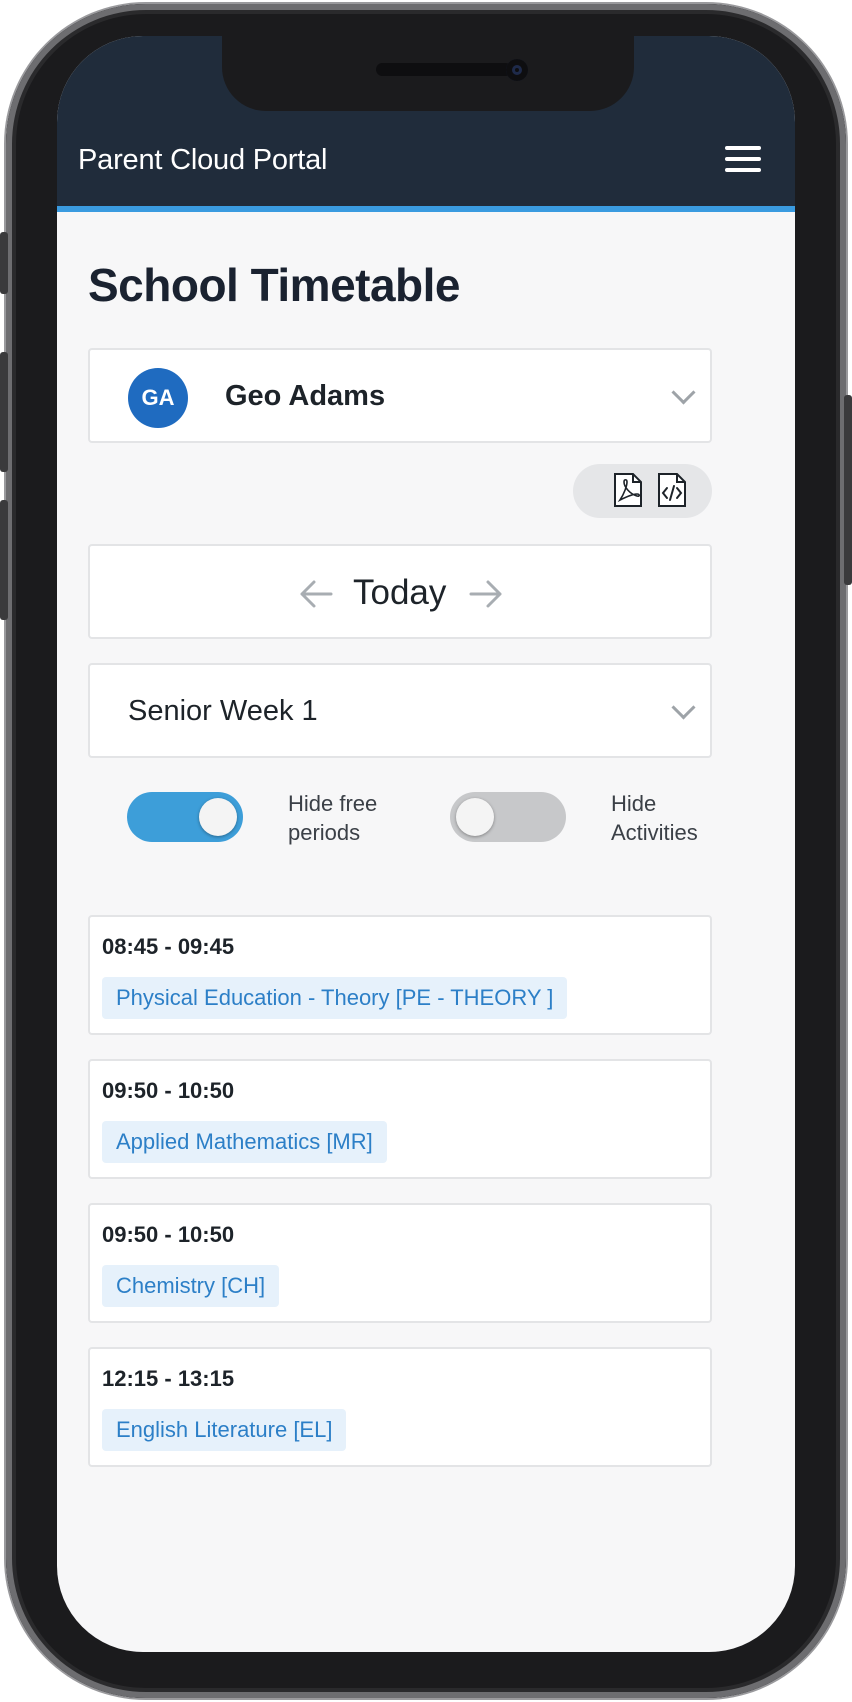 The image size is (852, 1702). Describe the element at coordinates (158, 398) in the screenshot. I see `avatar: GA` at that location.